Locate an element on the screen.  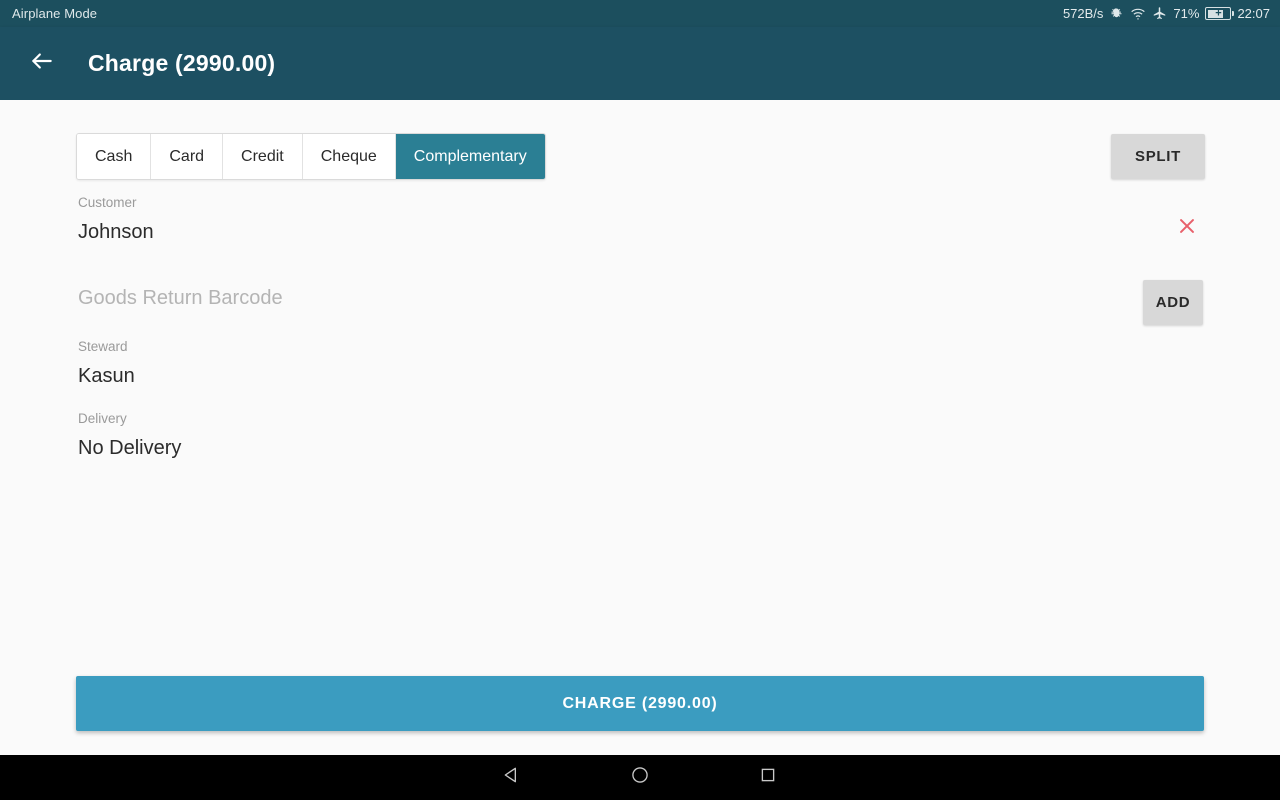
arrow-left-icon is located at coordinates (42, 63).